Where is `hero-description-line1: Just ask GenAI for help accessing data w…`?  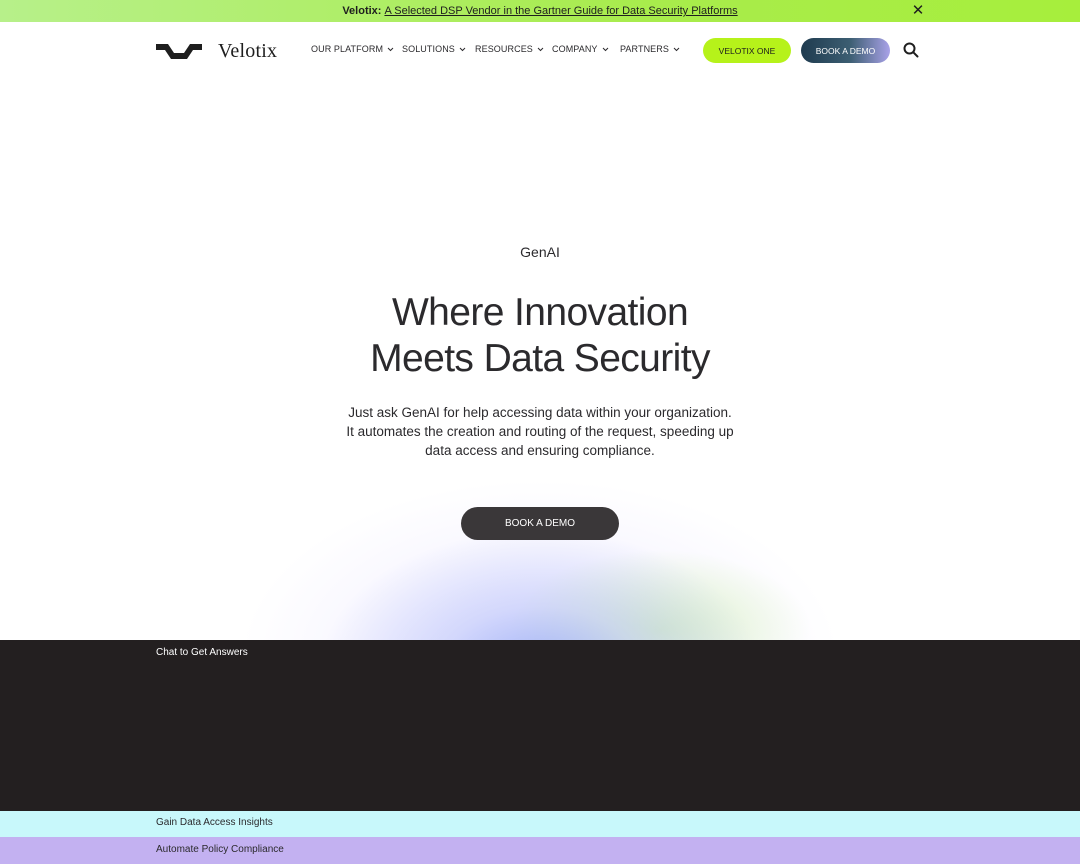 hero-description-line1: Just ask GenAI for help accessing data w… is located at coordinates (540, 412).